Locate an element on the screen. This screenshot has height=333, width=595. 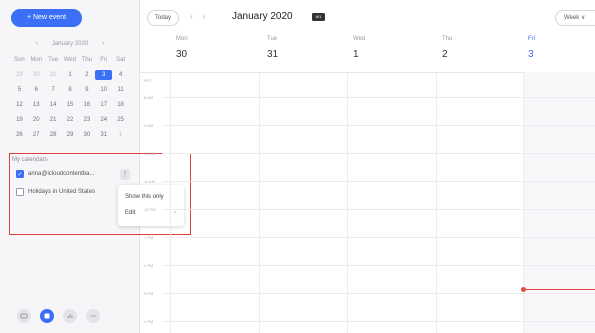
mini-day-cell: 9 is located at coordinates (86, 90).